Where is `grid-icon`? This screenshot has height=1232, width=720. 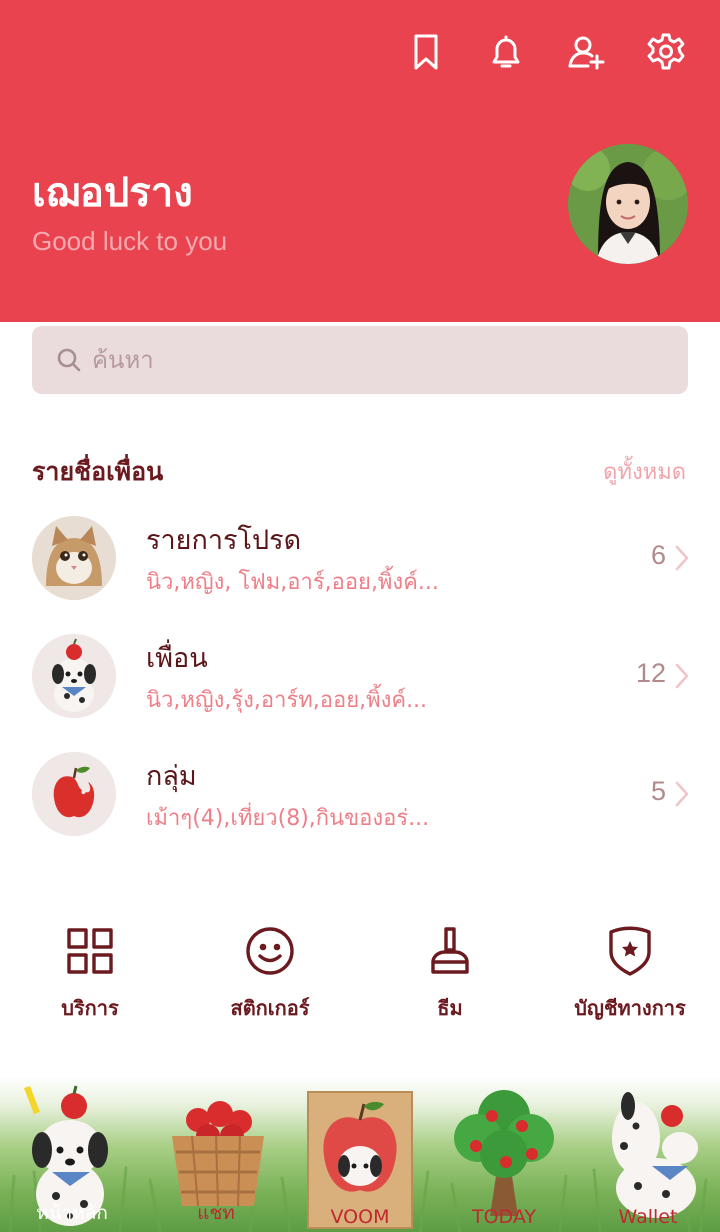 grid-icon is located at coordinates (90, 951).